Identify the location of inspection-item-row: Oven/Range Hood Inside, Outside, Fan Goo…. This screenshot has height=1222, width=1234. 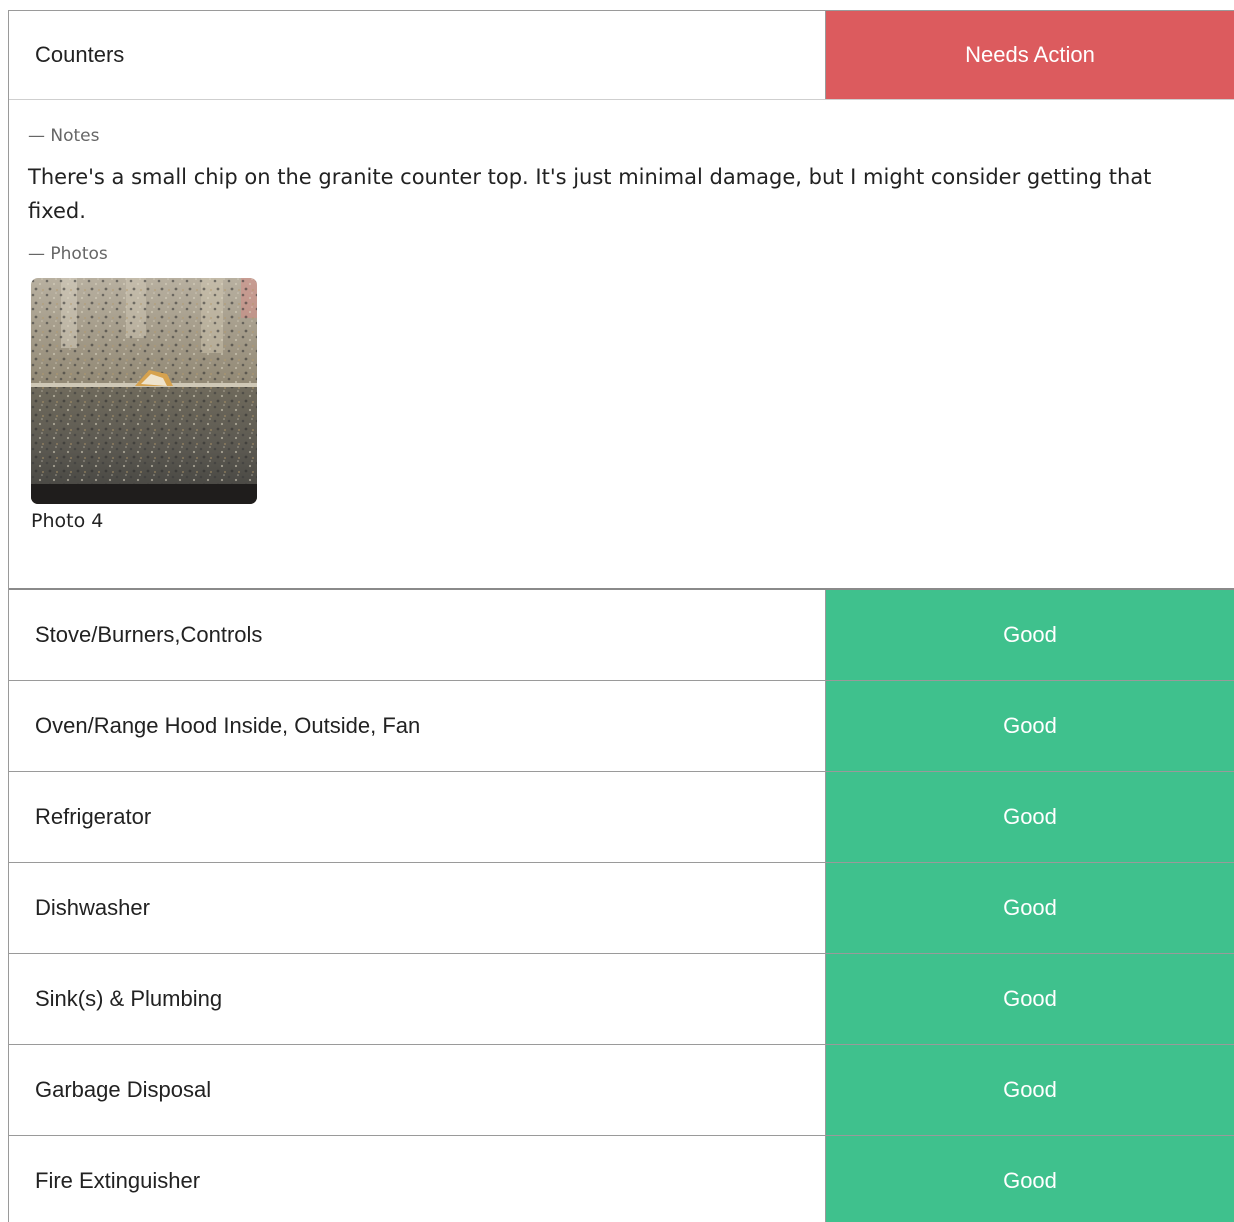
(621, 726).